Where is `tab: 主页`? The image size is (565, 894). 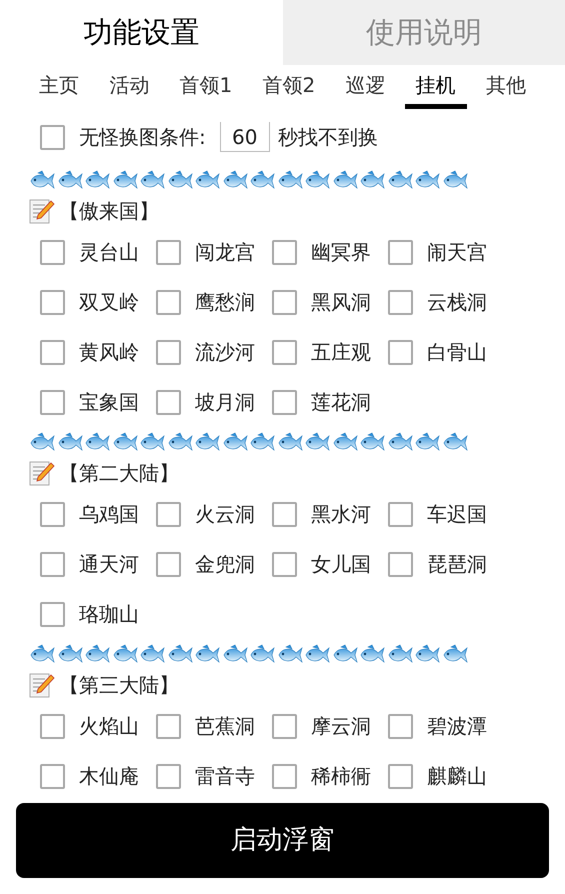 tab: 主页 is located at coordinates (59, 87).